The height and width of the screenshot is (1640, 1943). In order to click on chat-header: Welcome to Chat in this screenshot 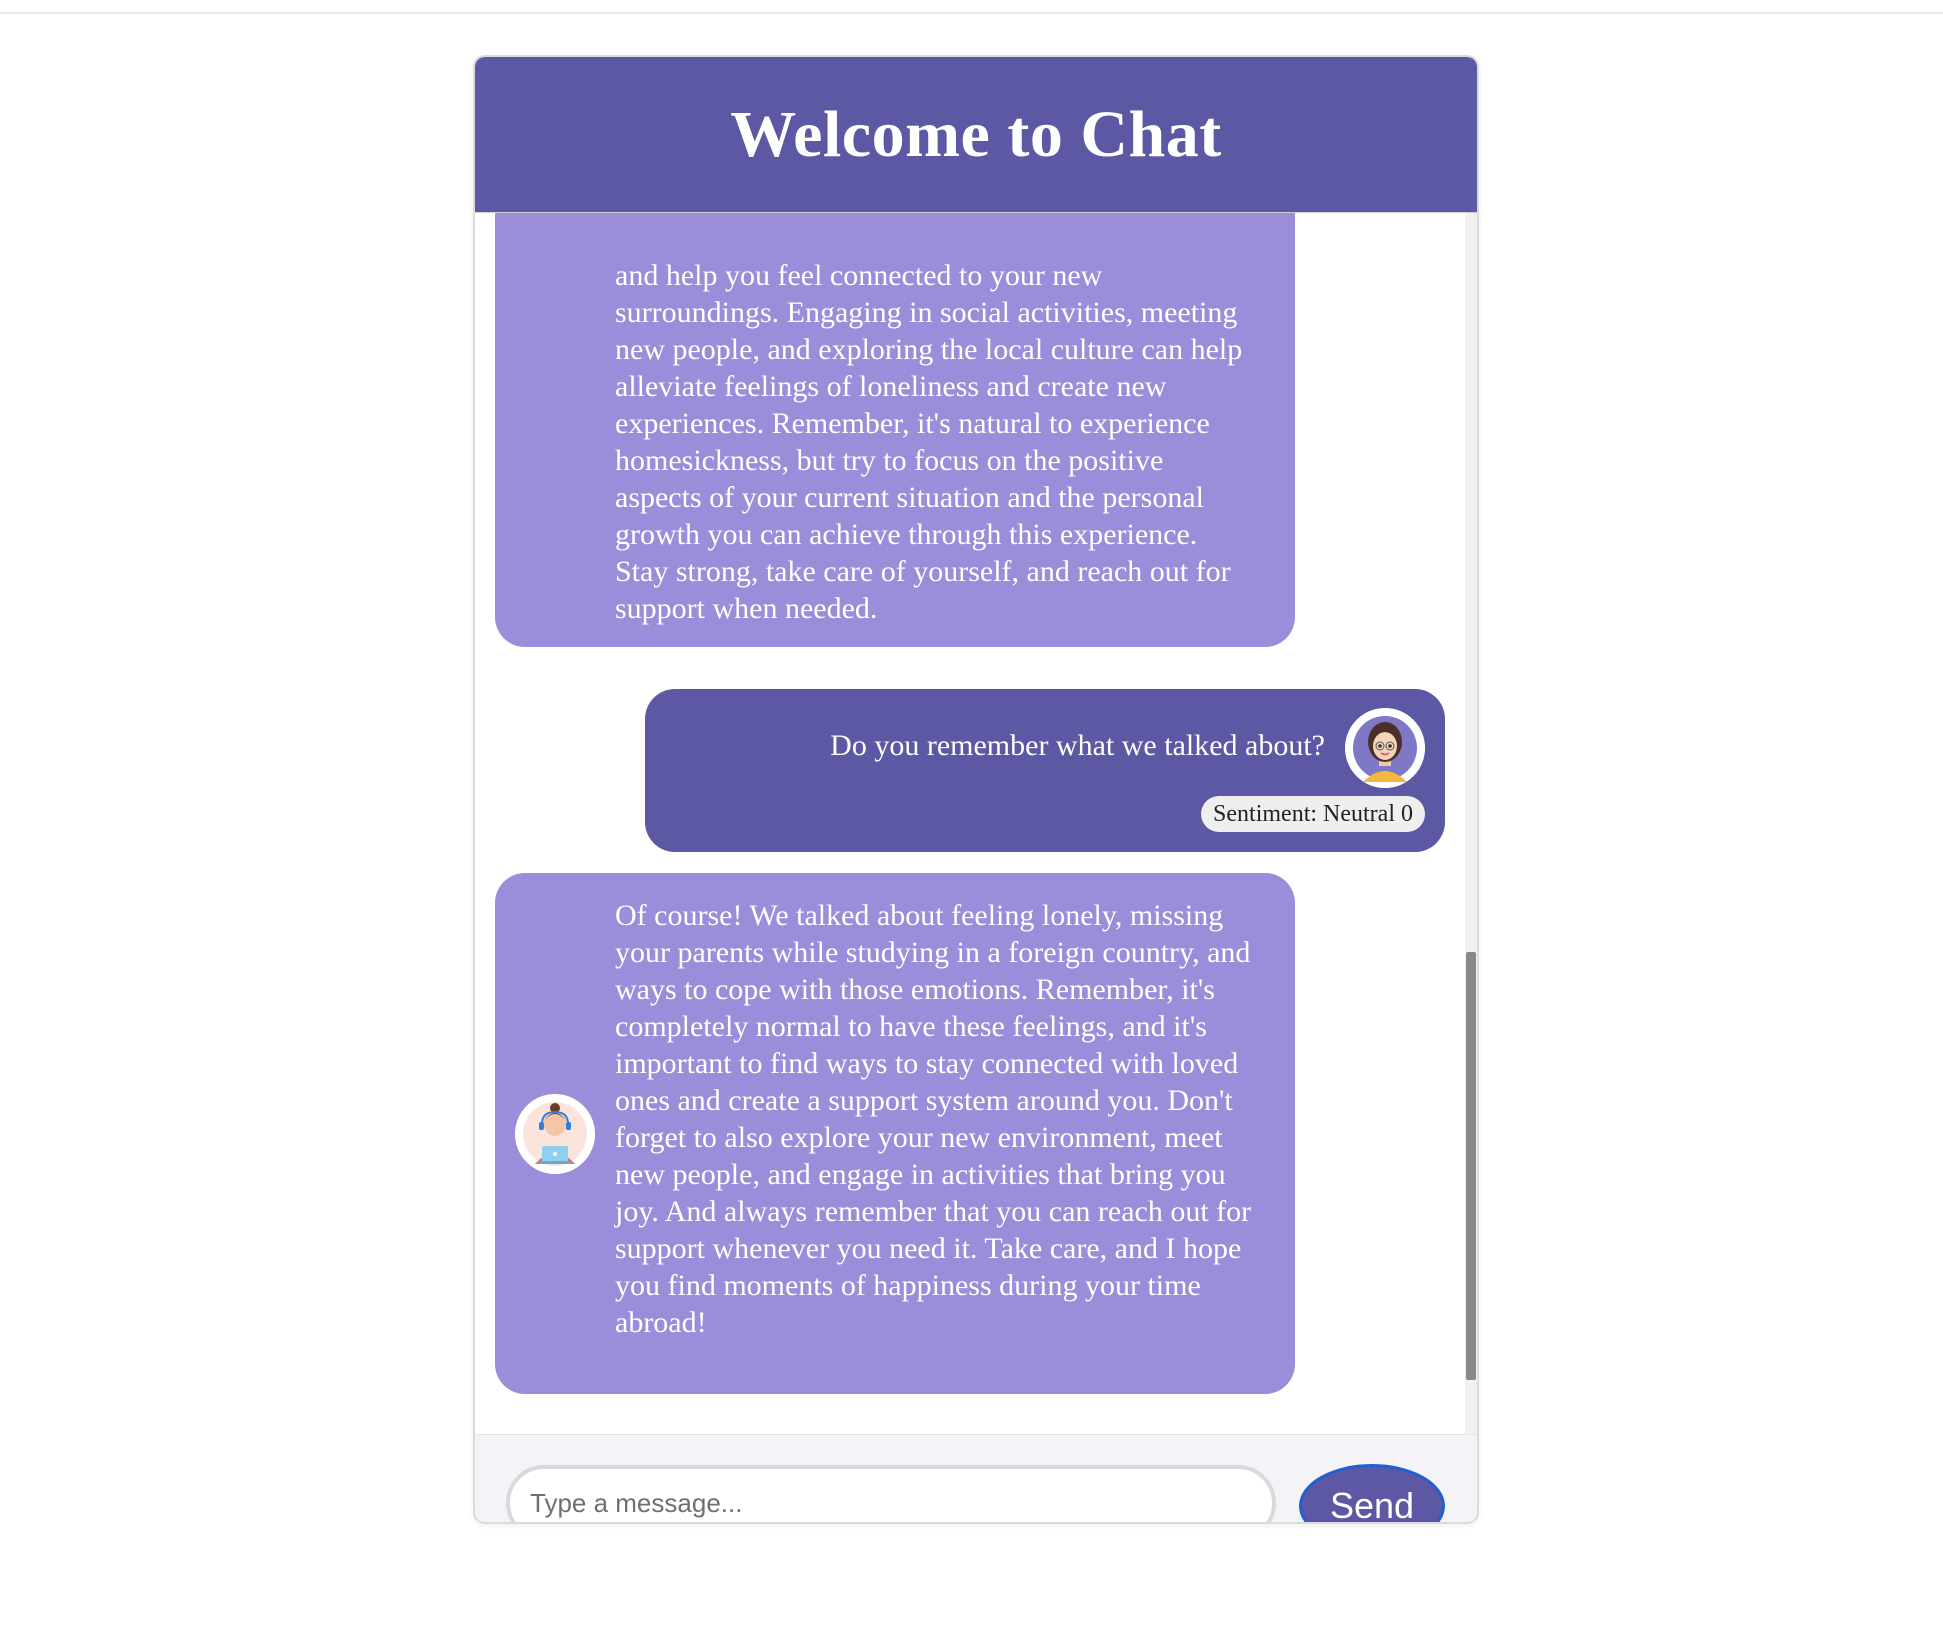, I will do `click(976, 135)`.